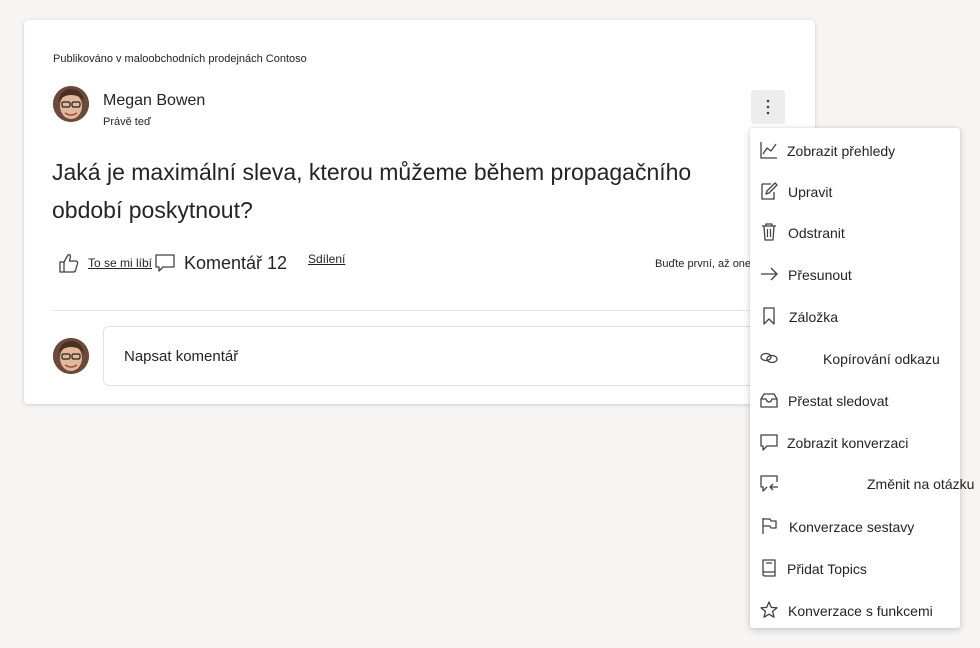 The width and height of the screenshot is (980, 648). I want to click on menu-item-view-insights: Zobrazit přehledy, so click(855, 150).